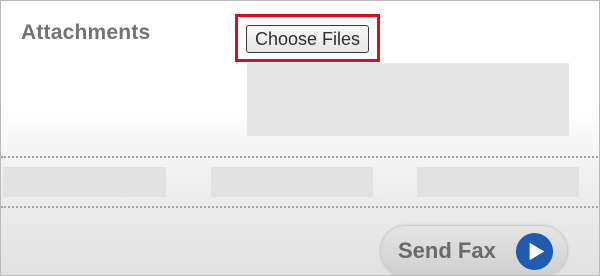 The image size is (600, 276). Describe the element at coordinates (534, 251) in the screenshot. I see `play-circle-icon` at that location.